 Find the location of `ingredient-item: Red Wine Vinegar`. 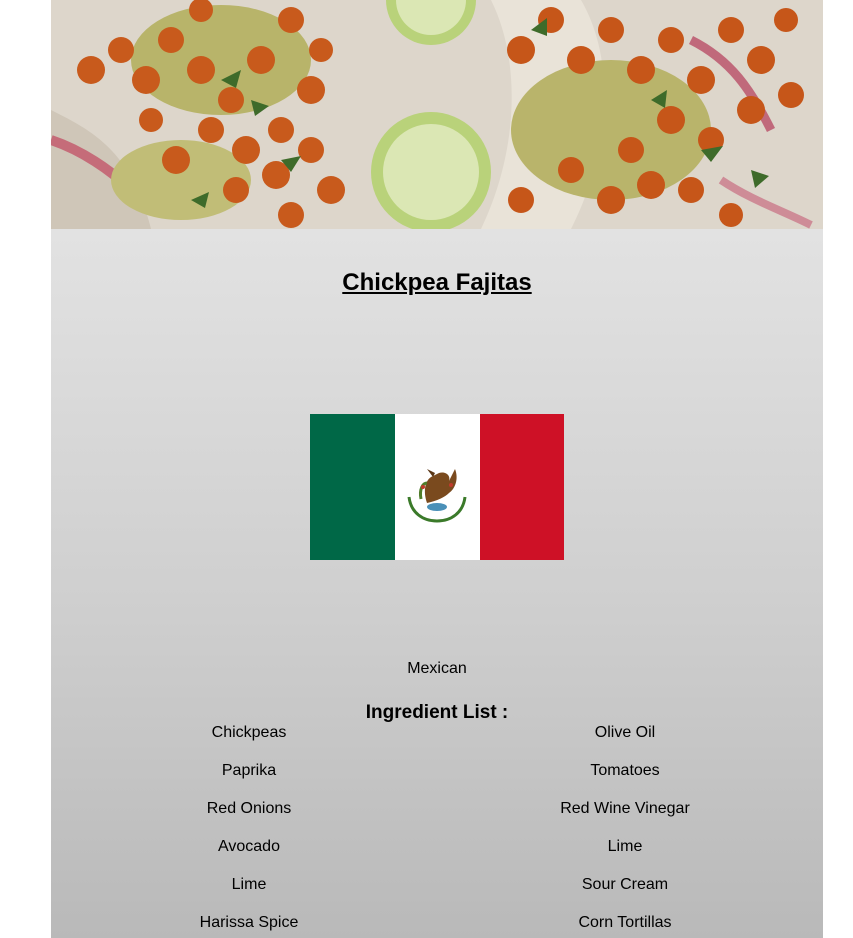

ingredient-item: Red Wine Vinegar is located at coordinates (625, 808).